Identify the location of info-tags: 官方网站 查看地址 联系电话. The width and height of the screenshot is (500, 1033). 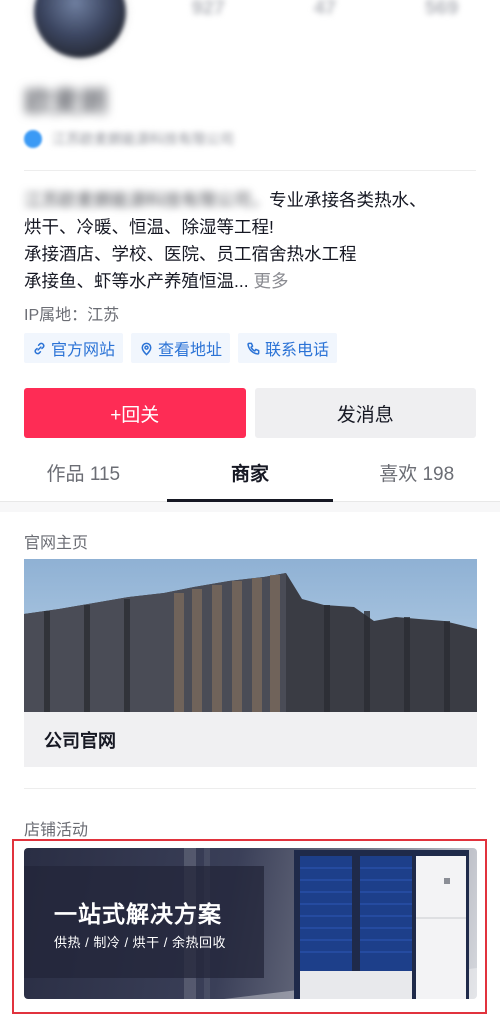
(181, 348).